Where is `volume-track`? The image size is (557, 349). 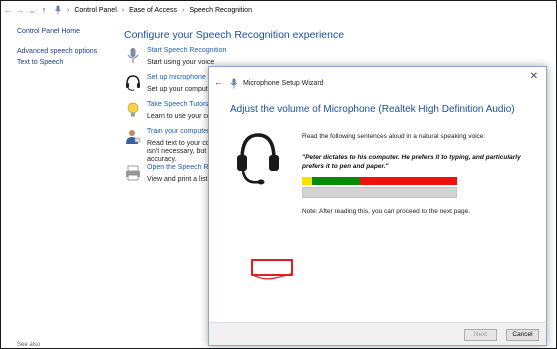 volume-track is located at coordinates (379, 192).